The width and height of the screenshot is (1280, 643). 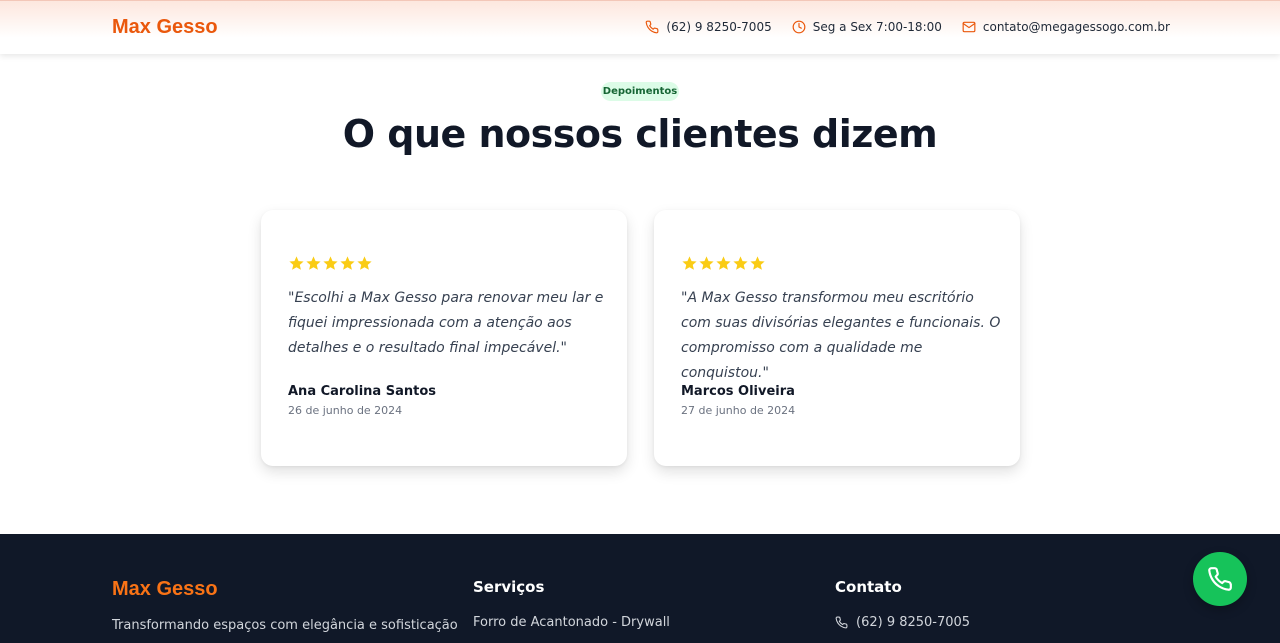 I want to click on header-phone: (62) 9 8250-7005, so click(x=708, y=27).